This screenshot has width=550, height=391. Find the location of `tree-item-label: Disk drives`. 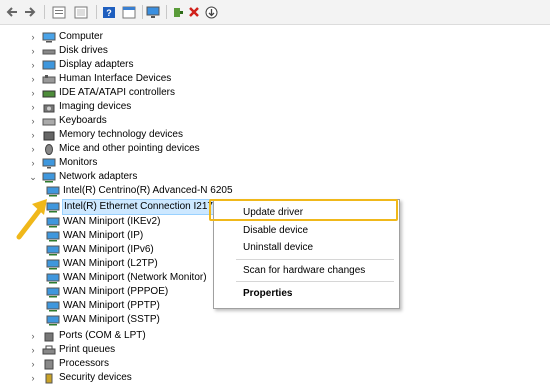

tree-item-label: Disk drives is located at coordinates (83, 50).